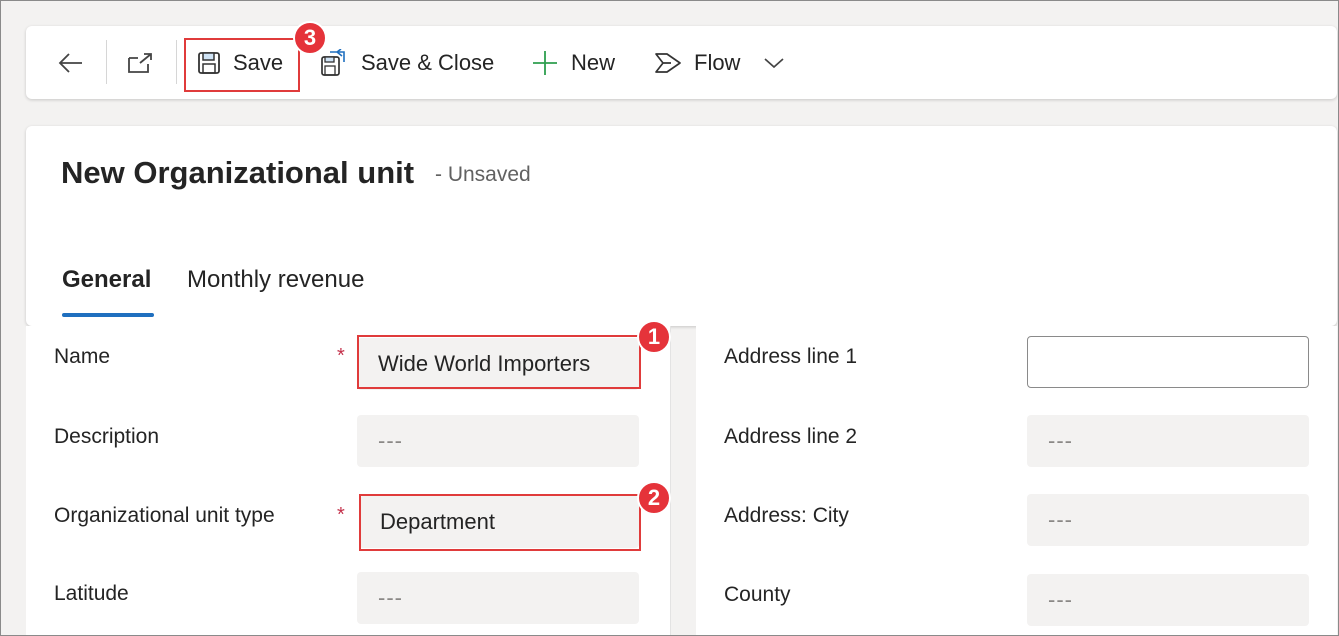 This screenshot has height=636, width=1339. Describe the element at coordinates (498, 598) in the screenshot. I see `latitude-field: ---` at that location.